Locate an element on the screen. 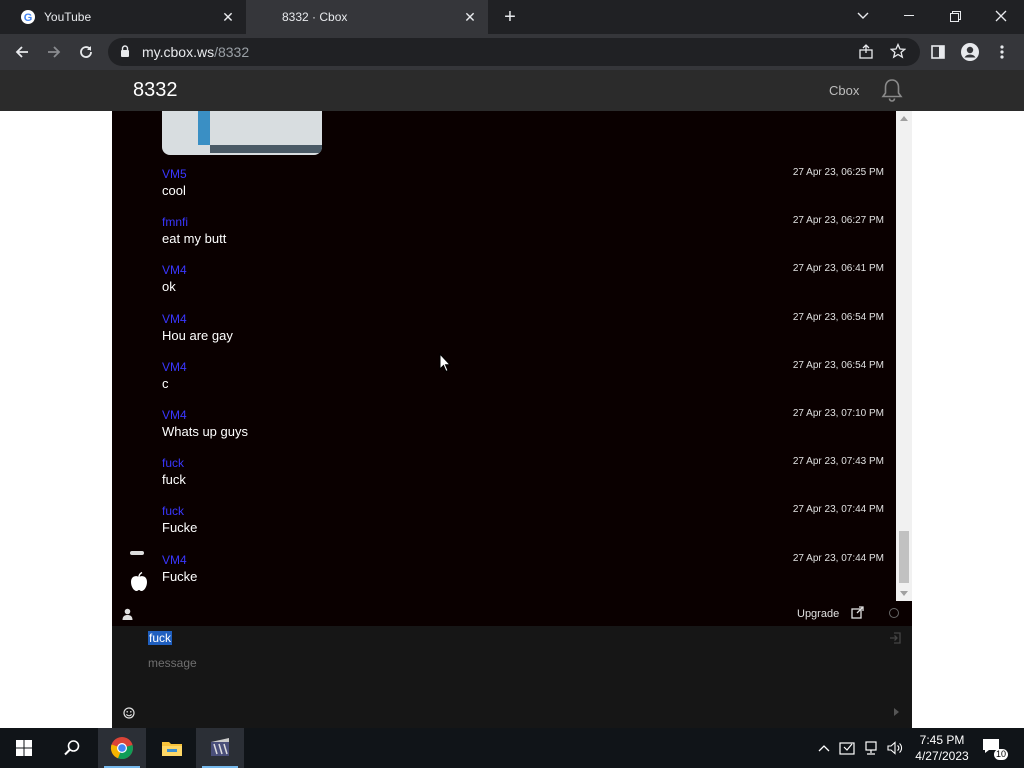 The image size is (1024, 768). share-icon is located at coordinates (866, 54).